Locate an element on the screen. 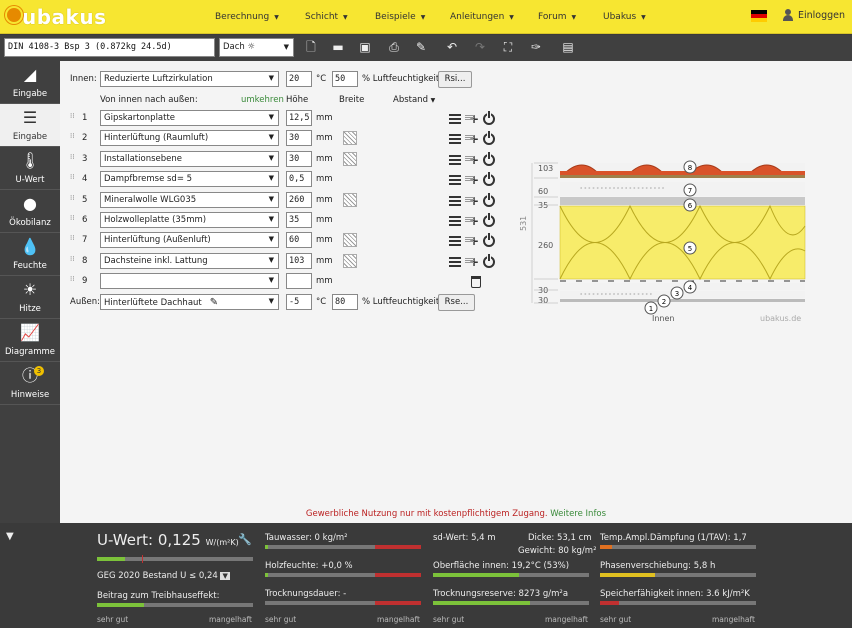 The height and width of the screenshot is (628, 852). new-file-icon: 🗋 is located at coordinates (311, 47).